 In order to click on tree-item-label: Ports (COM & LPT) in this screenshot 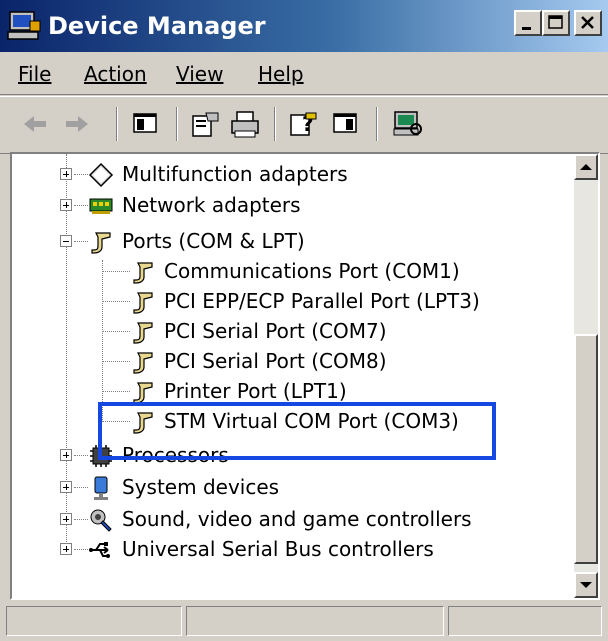, I will do `click(213, 241)`.